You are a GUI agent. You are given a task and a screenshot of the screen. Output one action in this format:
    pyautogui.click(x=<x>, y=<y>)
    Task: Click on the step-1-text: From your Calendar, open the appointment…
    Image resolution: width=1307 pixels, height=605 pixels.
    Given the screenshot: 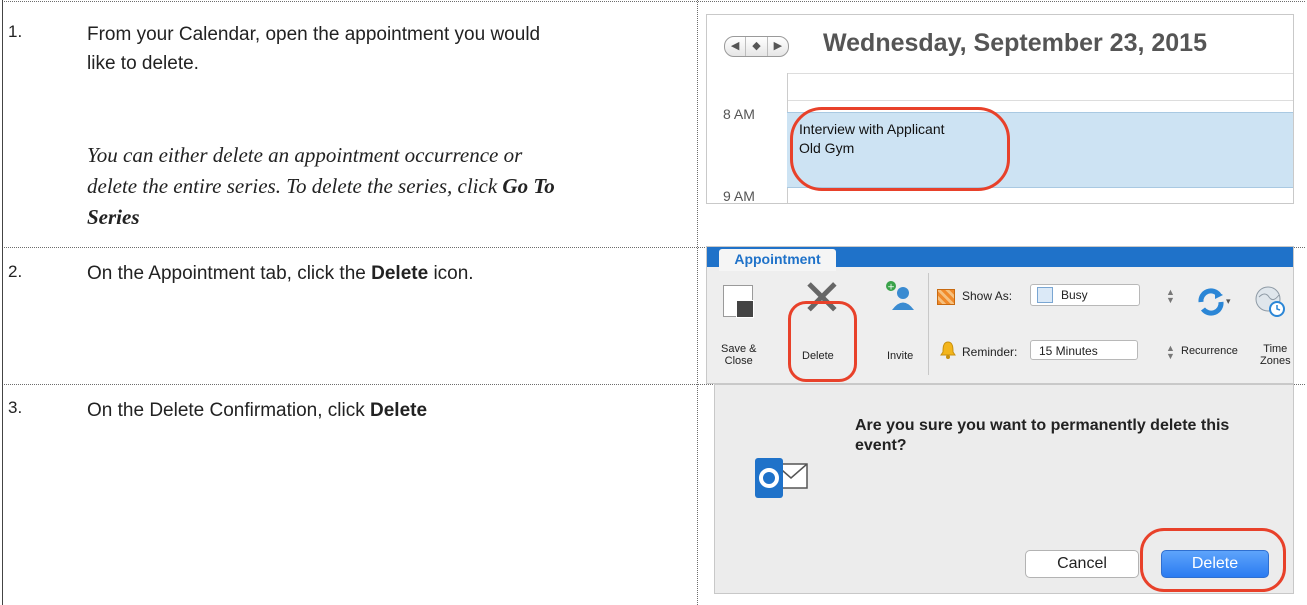 What is the action you would take?
    pyautogui.click(x=387, y=49)
    